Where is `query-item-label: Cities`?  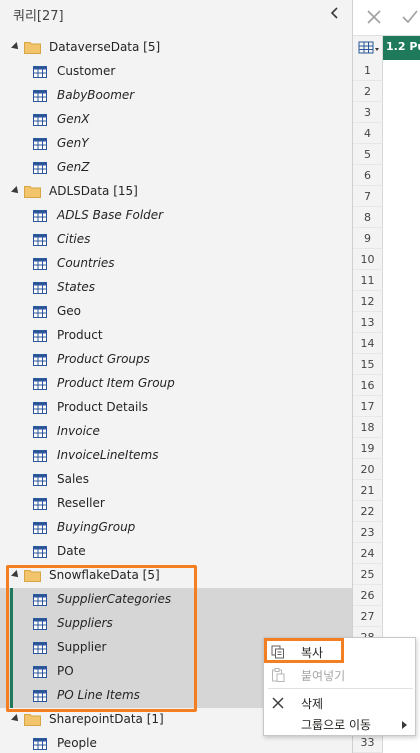
query-item-label: Cities is located at coordinates (74, 239).